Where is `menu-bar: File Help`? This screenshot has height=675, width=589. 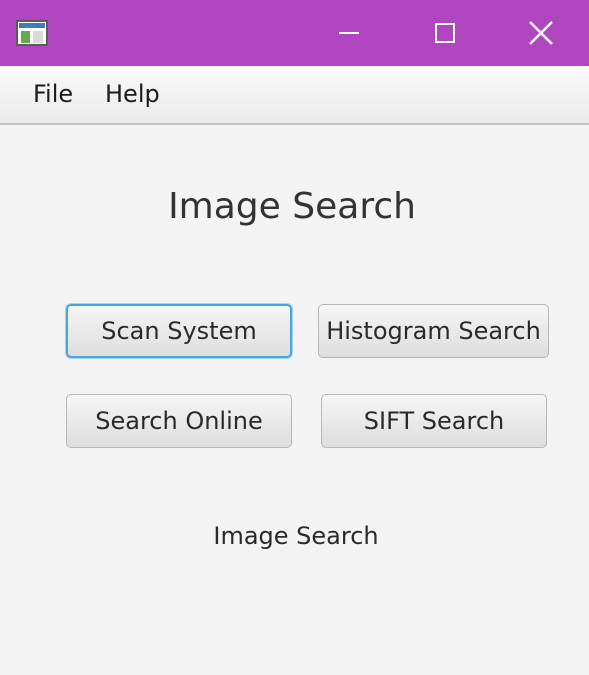
menu-bar: File Help is located at coordinates (294, 95).